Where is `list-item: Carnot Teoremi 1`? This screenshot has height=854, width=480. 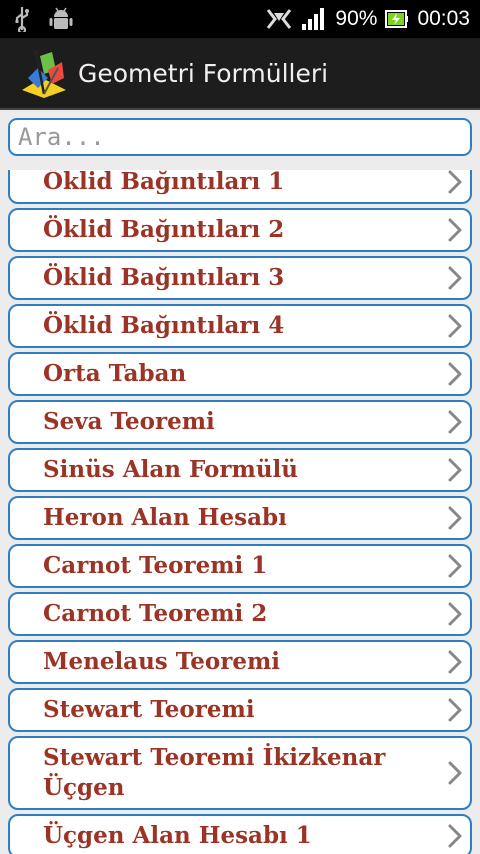
list-item: Carnot Teoremi 1 is located at coordinates (240, 566).